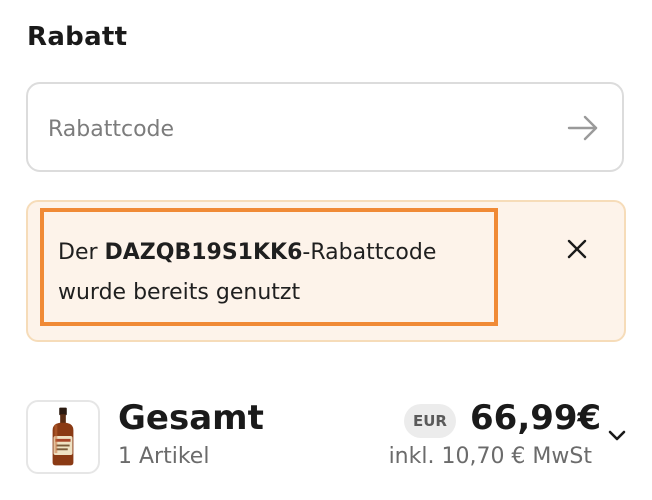 This screenshot has height=500, width=652. I want to click on total-amount: 66,99€, so click(536, 418).